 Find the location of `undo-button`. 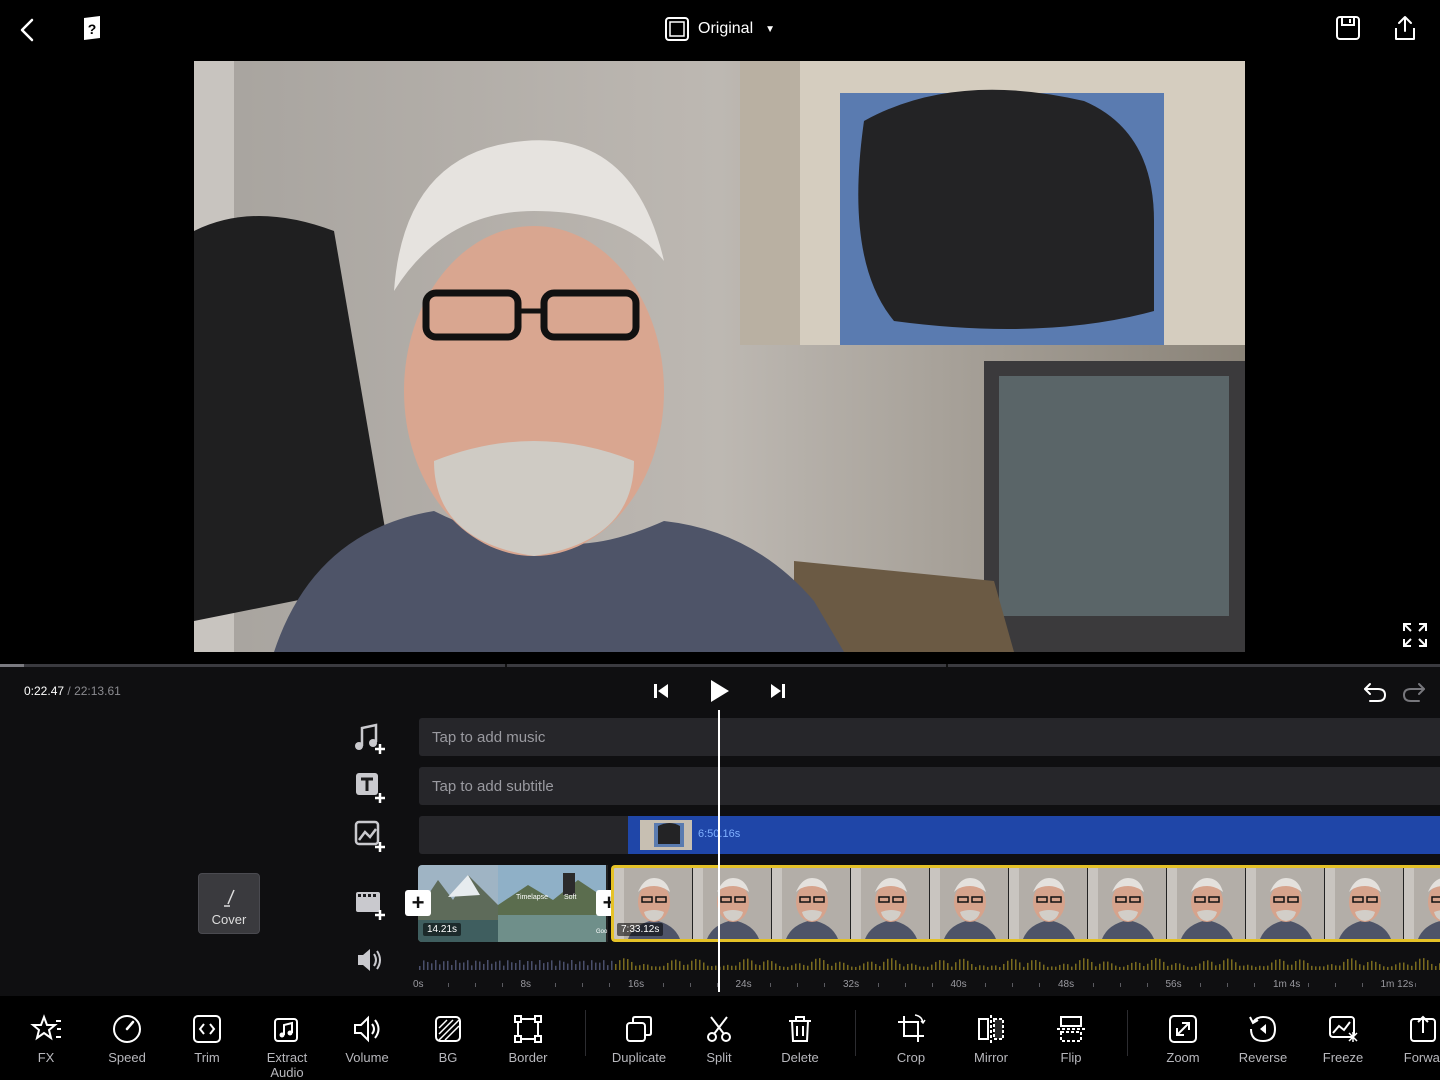

undo-button is located at coordinates (1375, 691).